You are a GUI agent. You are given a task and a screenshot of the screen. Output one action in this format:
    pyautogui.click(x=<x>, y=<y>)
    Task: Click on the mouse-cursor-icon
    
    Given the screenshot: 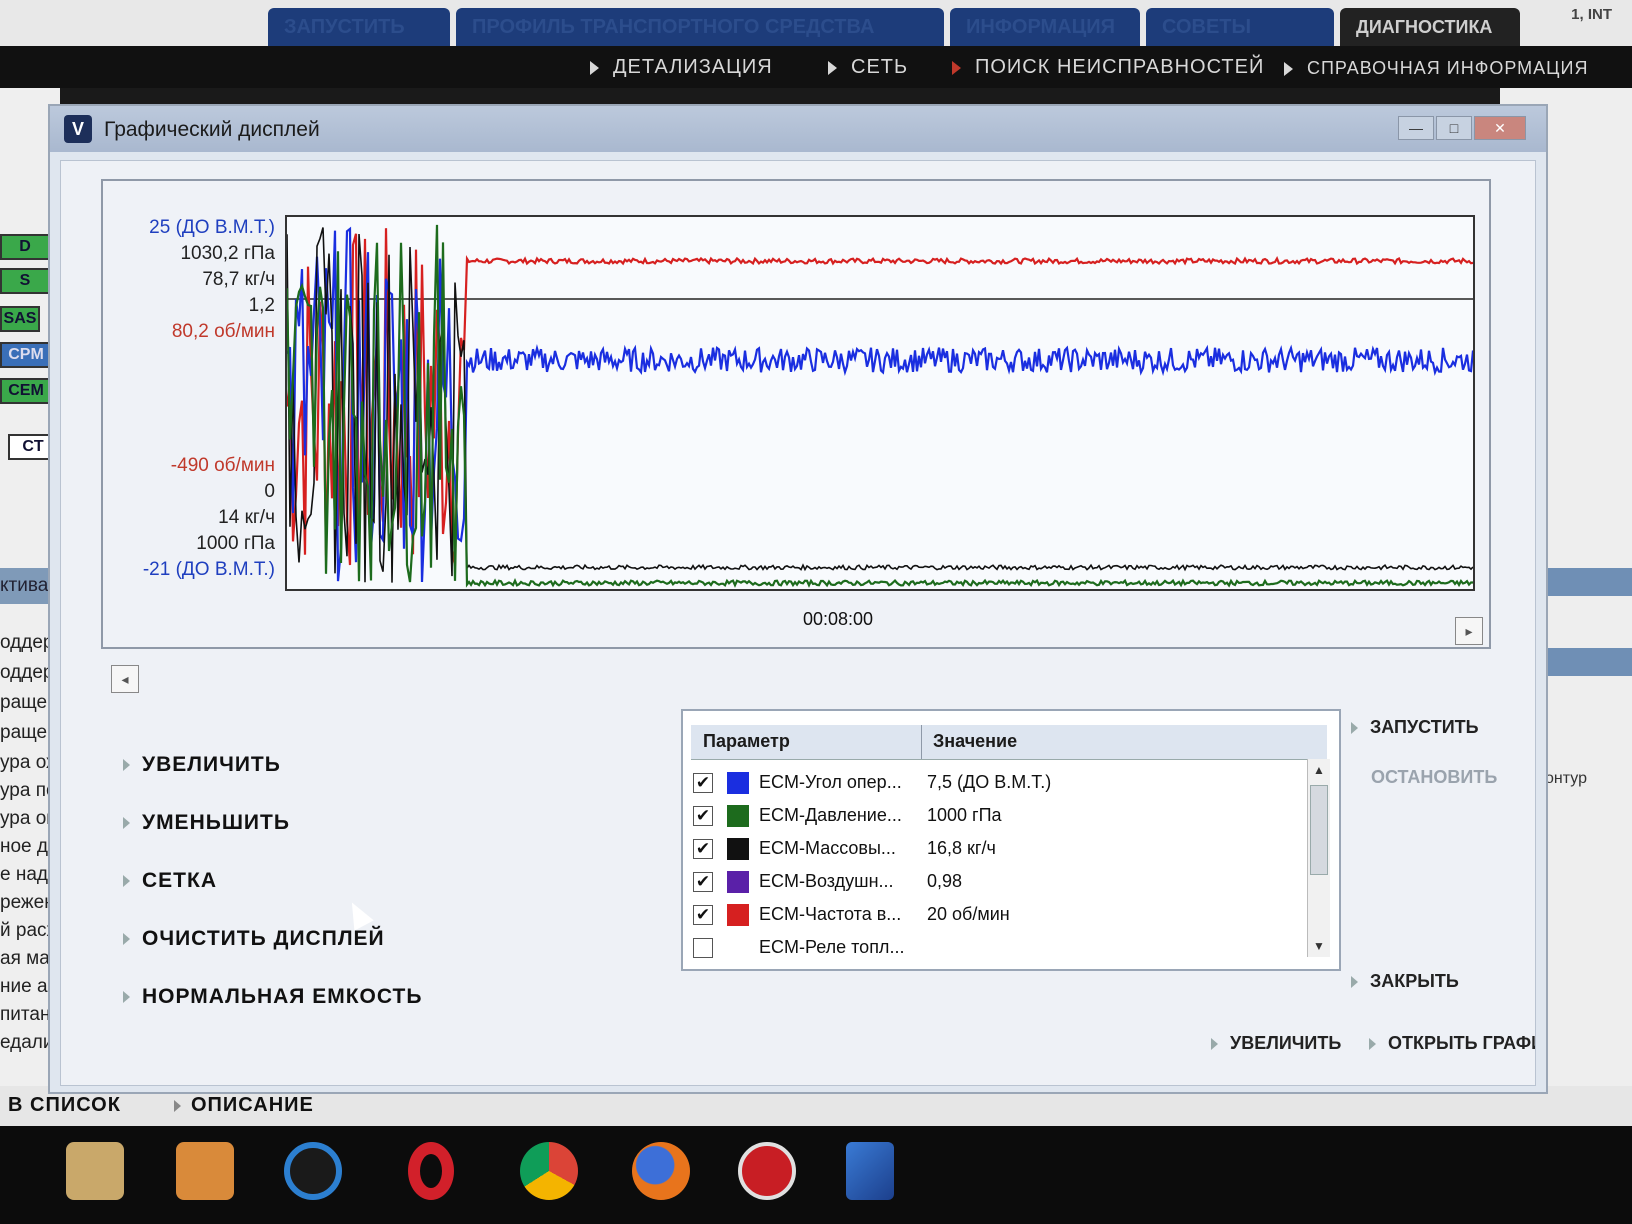 What is the action you would take?
    pyautogui.click(x=358, y=914)
    